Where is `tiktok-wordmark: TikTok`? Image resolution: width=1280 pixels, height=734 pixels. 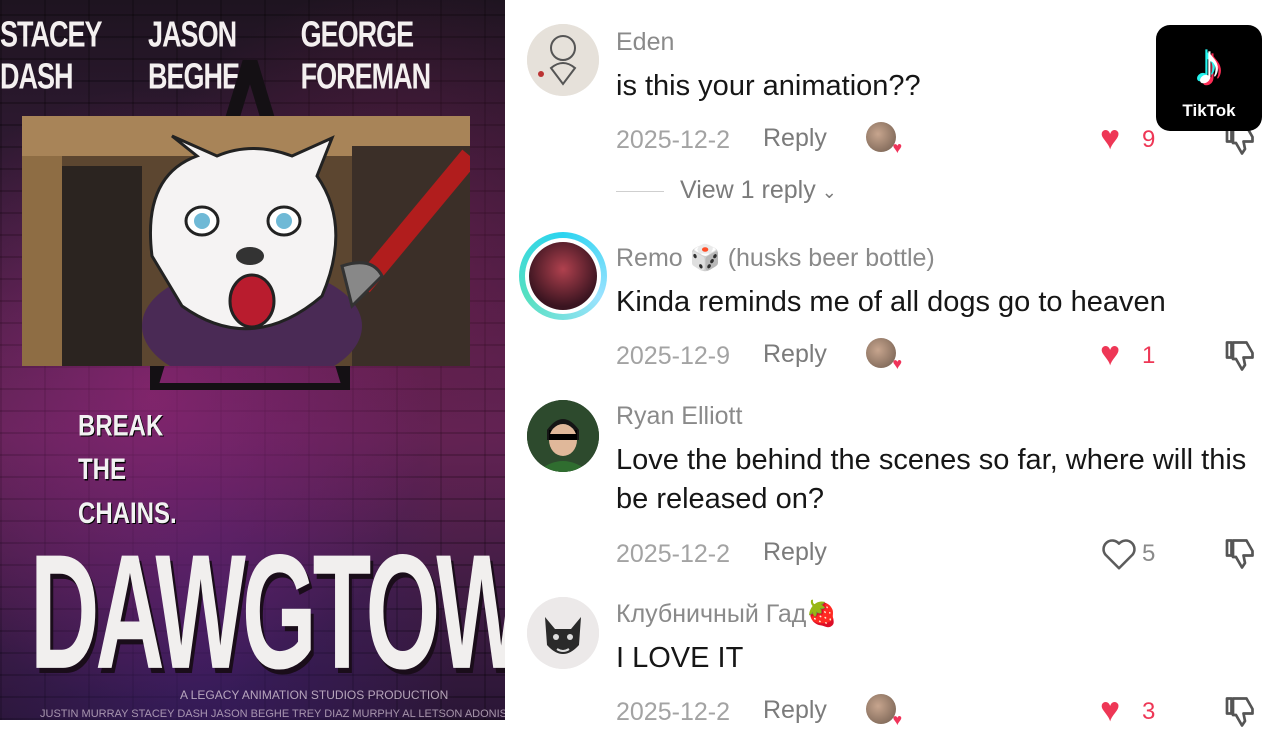 tiktok-wordmark: TikTok is located at coordinates (1209, 110).